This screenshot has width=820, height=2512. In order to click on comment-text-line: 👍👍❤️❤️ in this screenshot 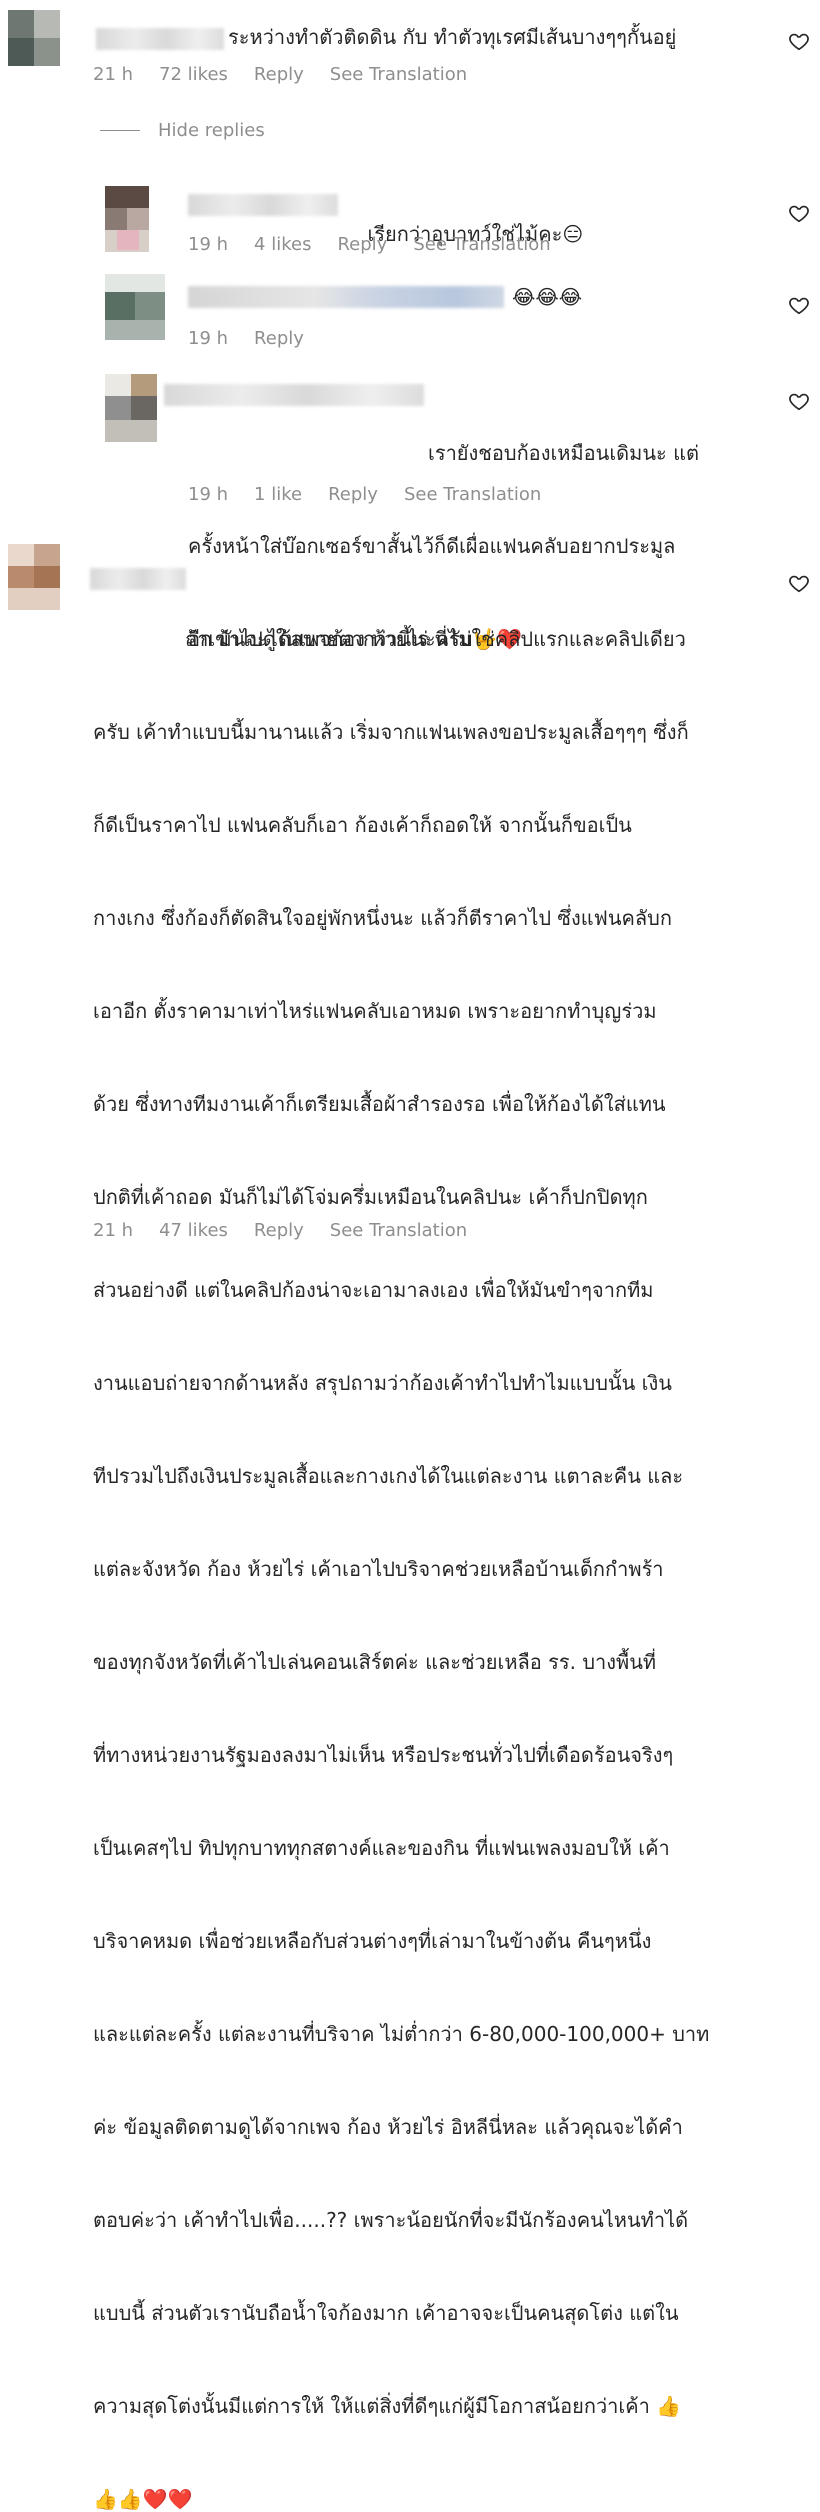, I will do `click(143, 2499)`.